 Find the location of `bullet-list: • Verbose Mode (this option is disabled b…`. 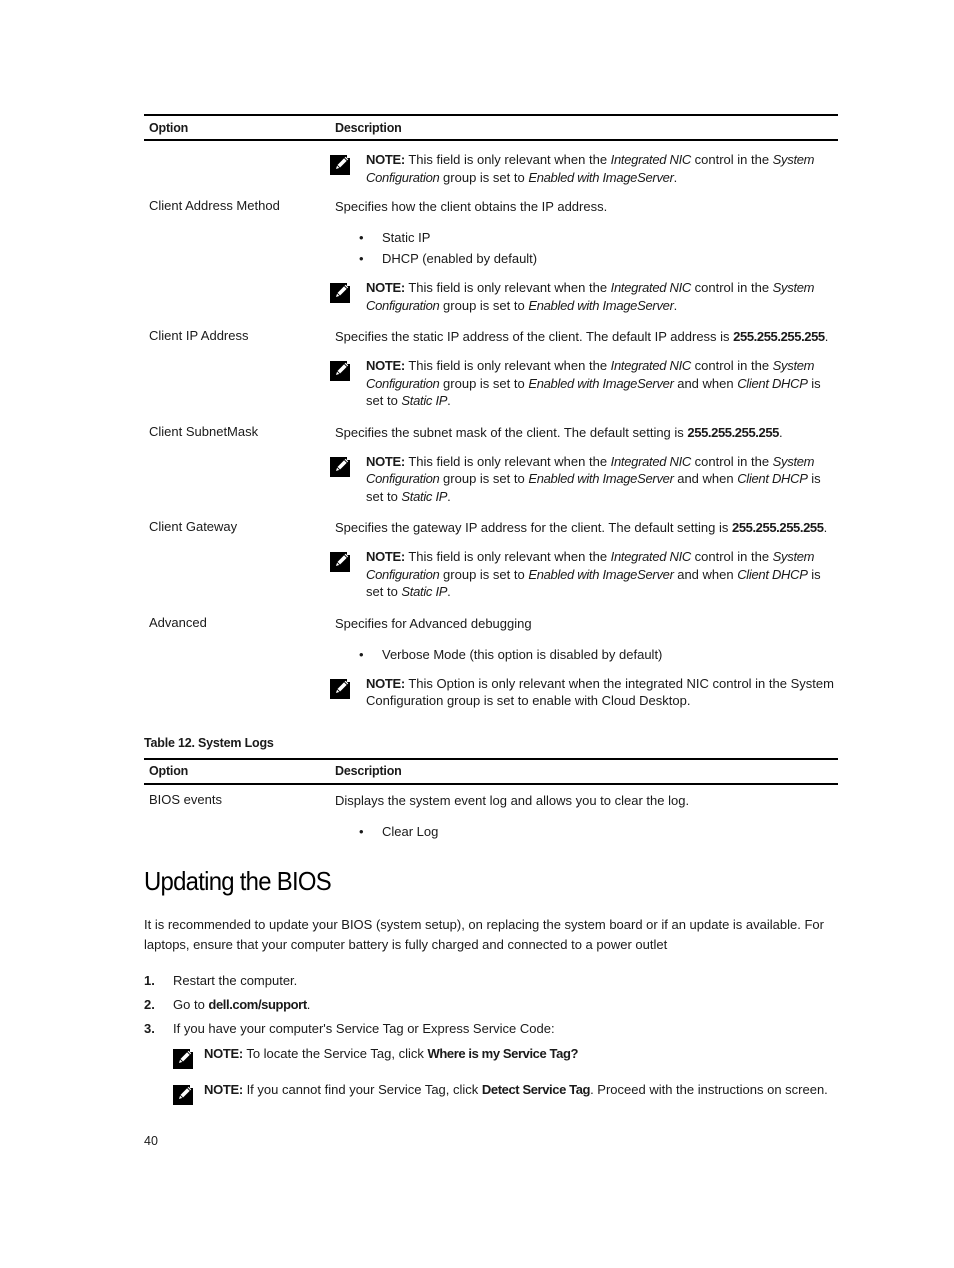

bullet-list: • Verbose Mode (this option is disabled b… is located at coordinates (586, 654).